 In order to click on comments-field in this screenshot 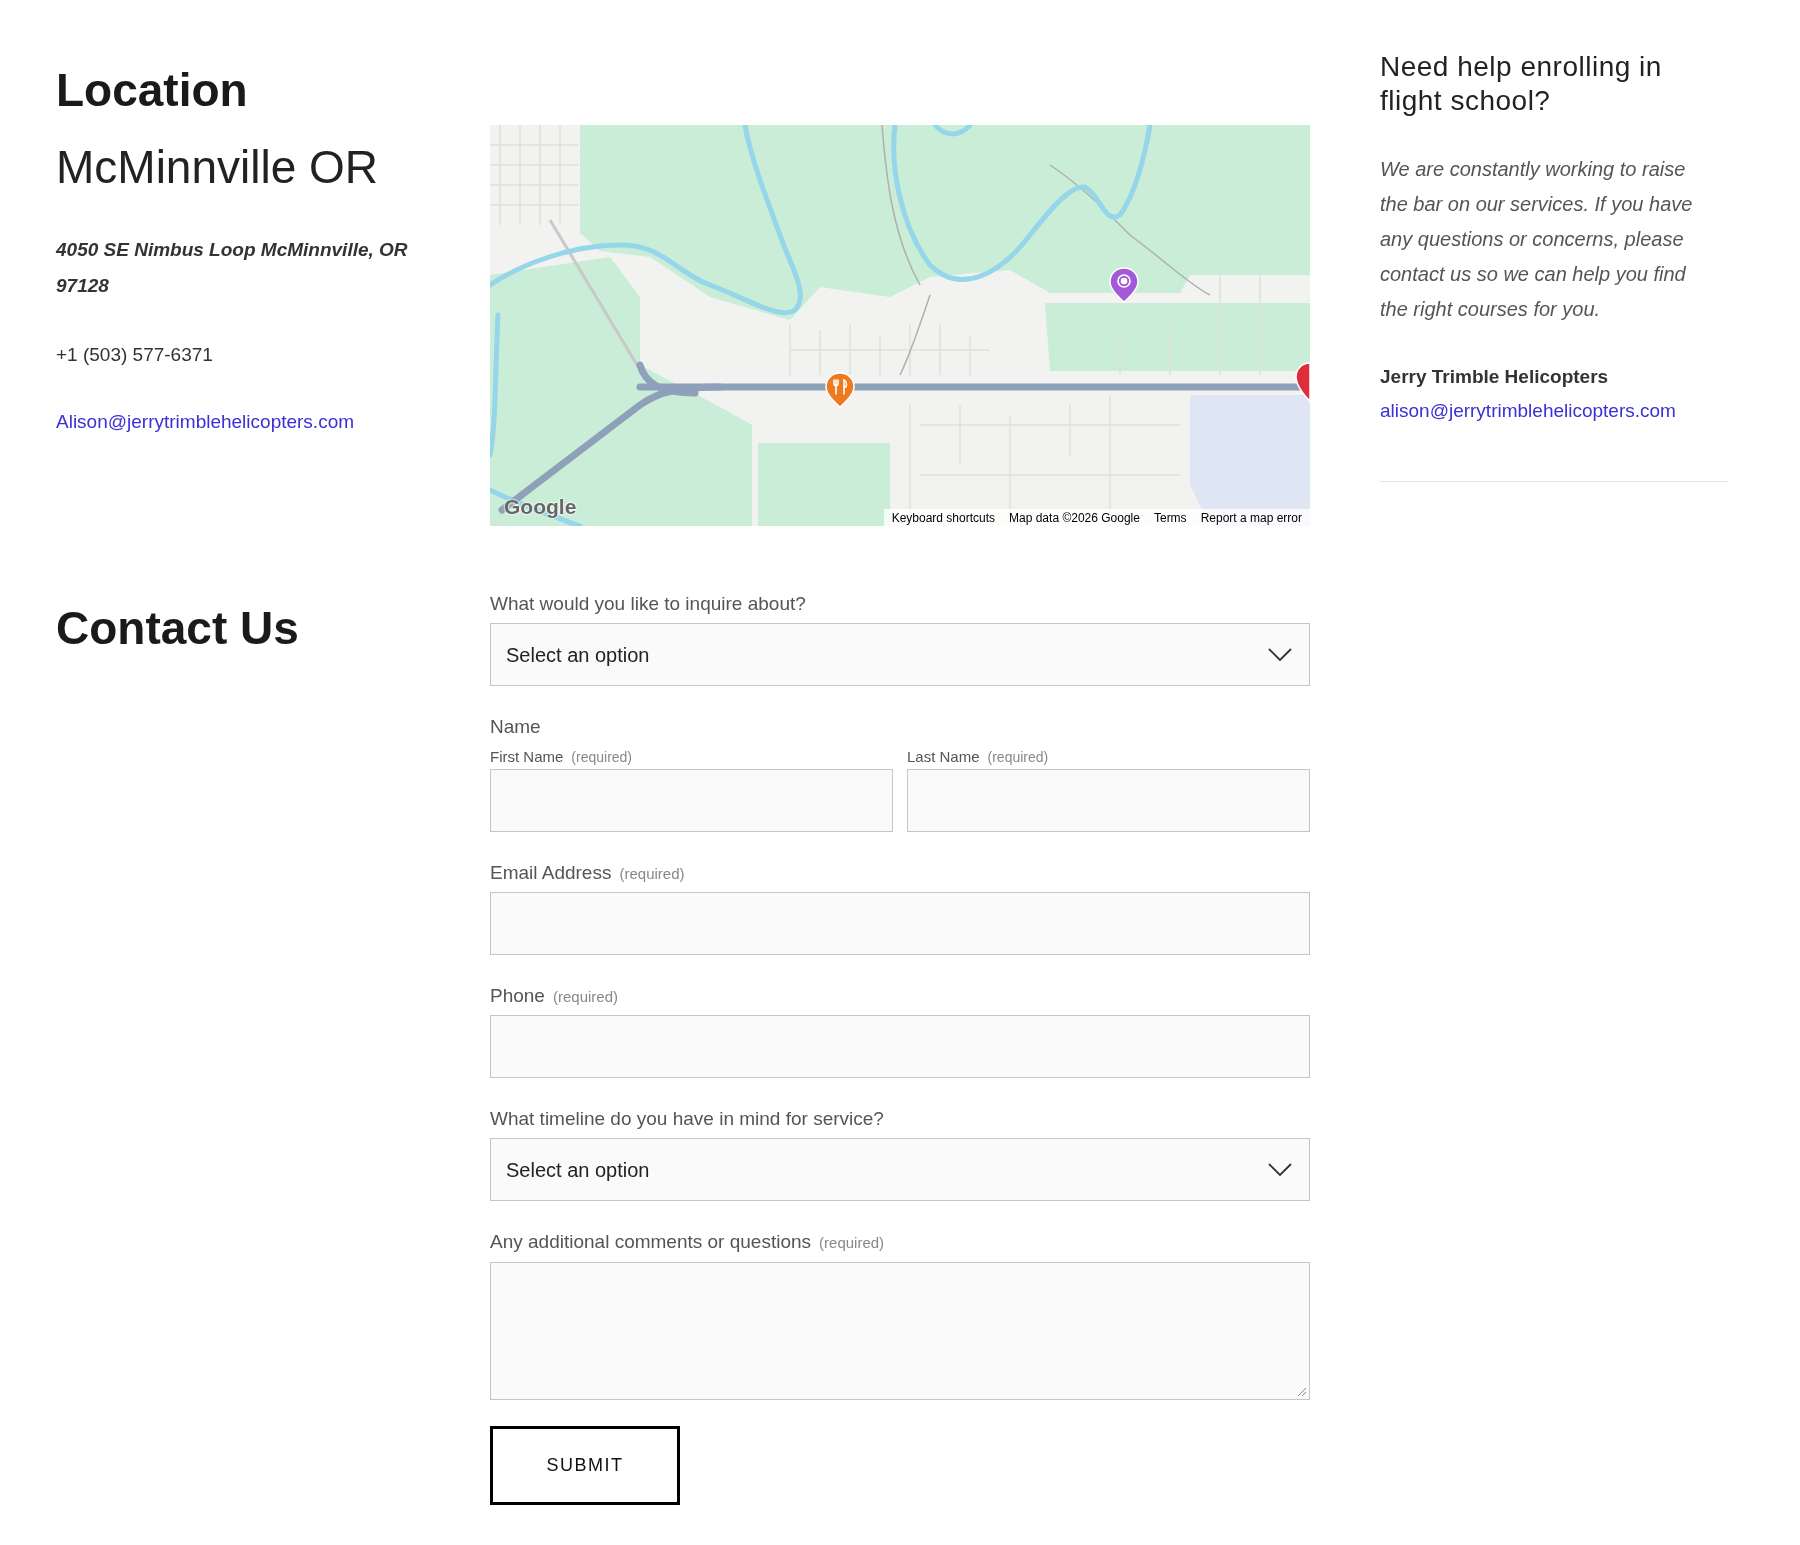, I will do `click(900, 1331)`.